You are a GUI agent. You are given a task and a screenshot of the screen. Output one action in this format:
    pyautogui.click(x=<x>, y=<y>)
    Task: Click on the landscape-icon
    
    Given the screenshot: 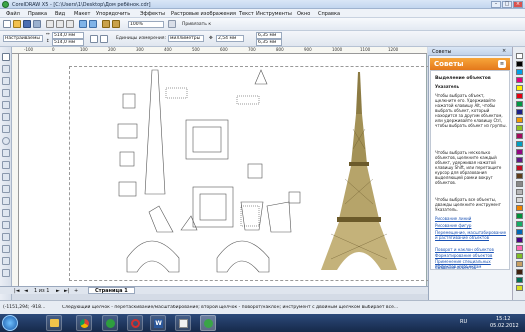 What is the action you would take?
    pyautogui.click(x=104, y=39)
    